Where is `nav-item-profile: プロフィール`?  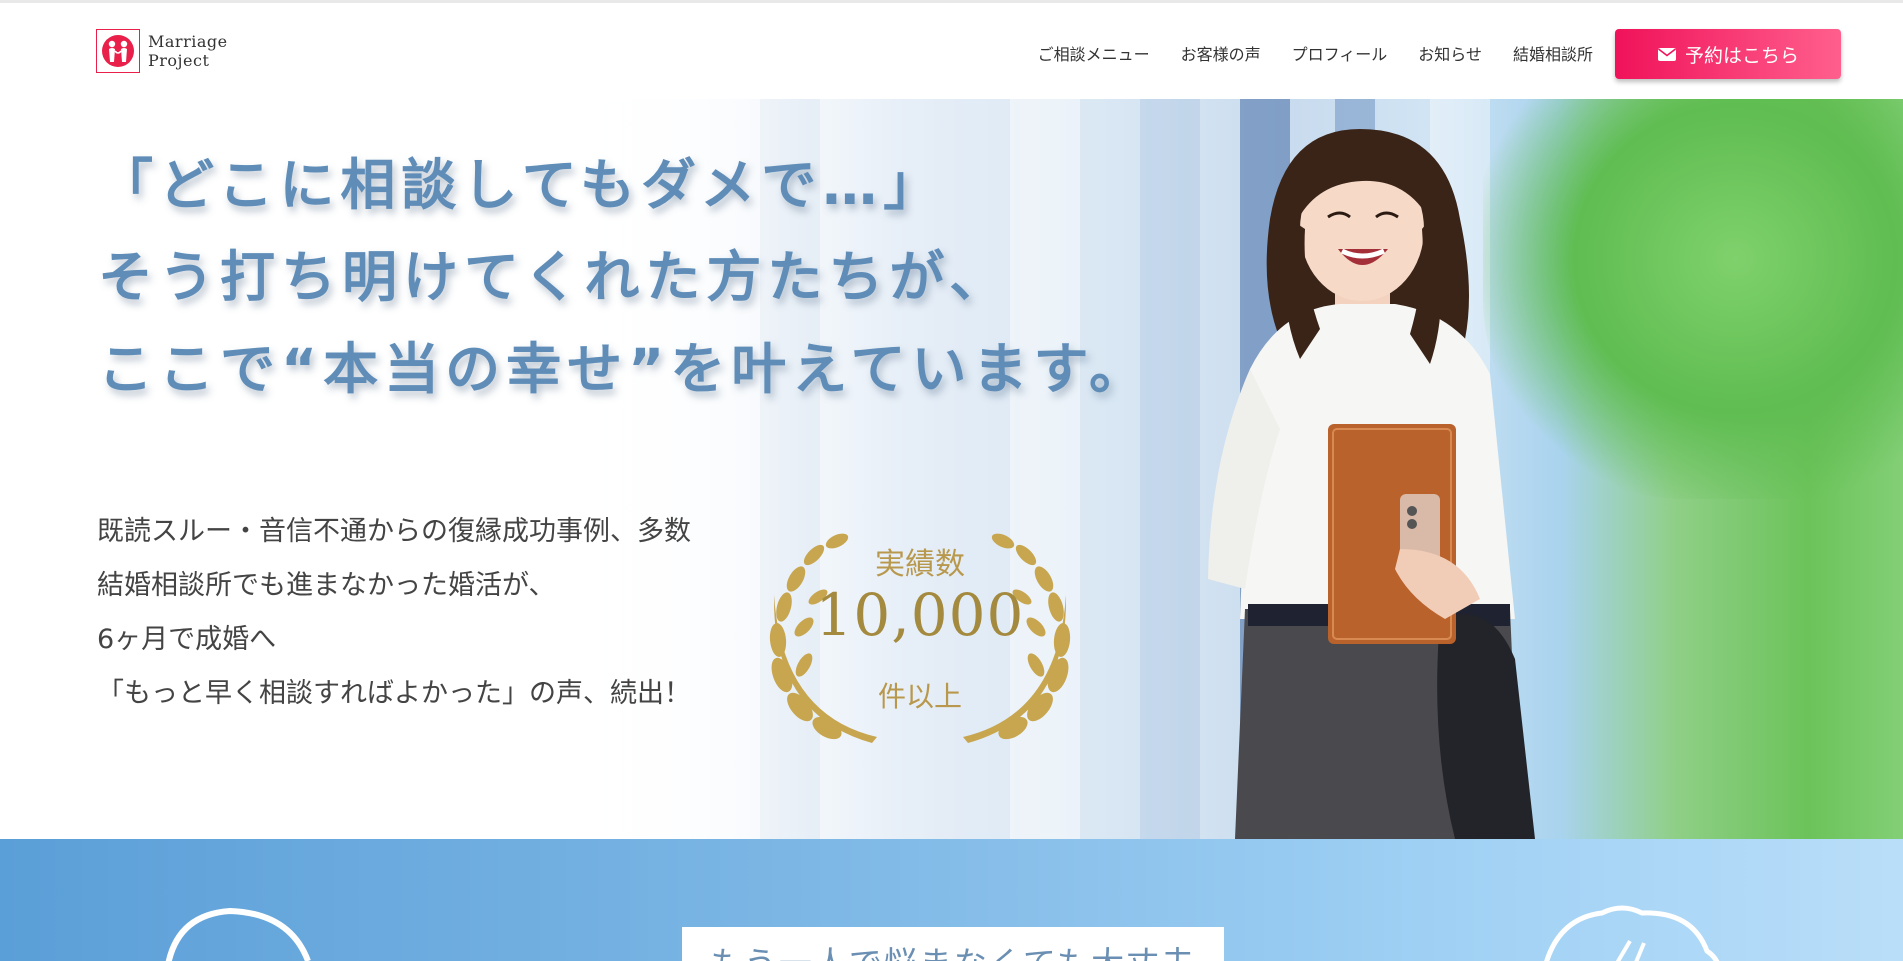
nav-item-profile: プロフィール is located at coordinates (1340, 53).